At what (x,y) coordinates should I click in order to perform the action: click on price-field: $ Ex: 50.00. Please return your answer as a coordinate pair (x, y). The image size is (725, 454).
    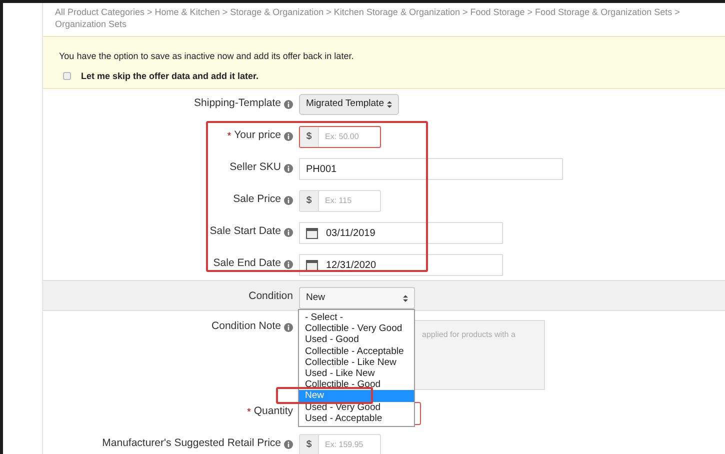
    Looking at the image, I should click on (340, 137).